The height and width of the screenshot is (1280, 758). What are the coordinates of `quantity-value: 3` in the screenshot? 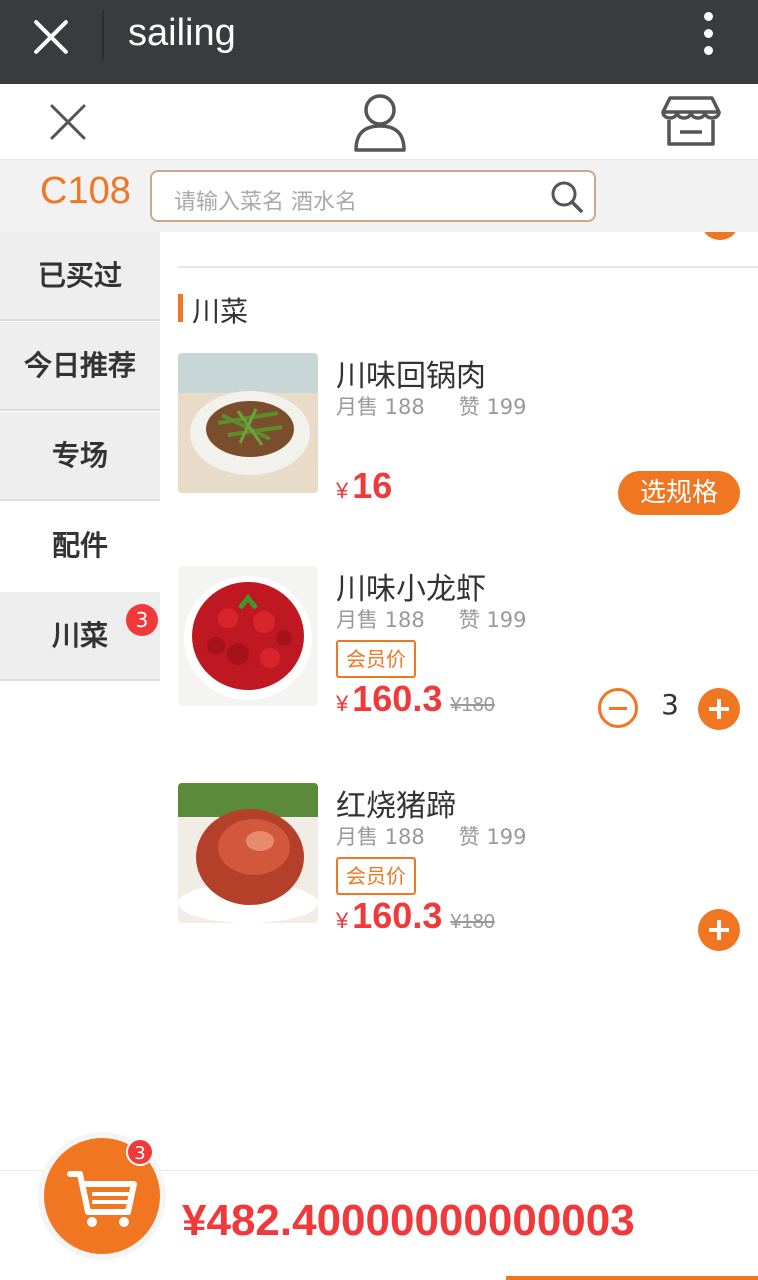 It's located at (670, 704).